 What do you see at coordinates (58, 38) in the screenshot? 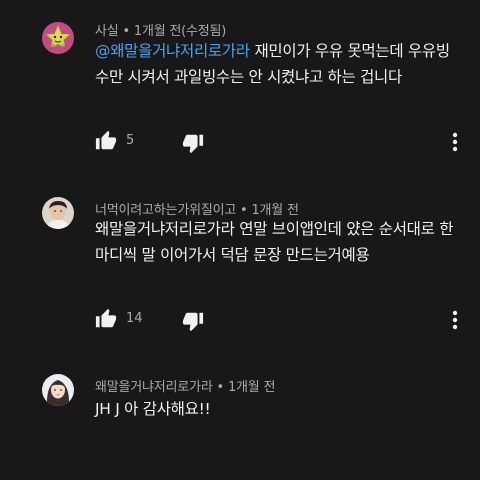
I see `star-face-avatar-icon` at bounding box center [58, 38].